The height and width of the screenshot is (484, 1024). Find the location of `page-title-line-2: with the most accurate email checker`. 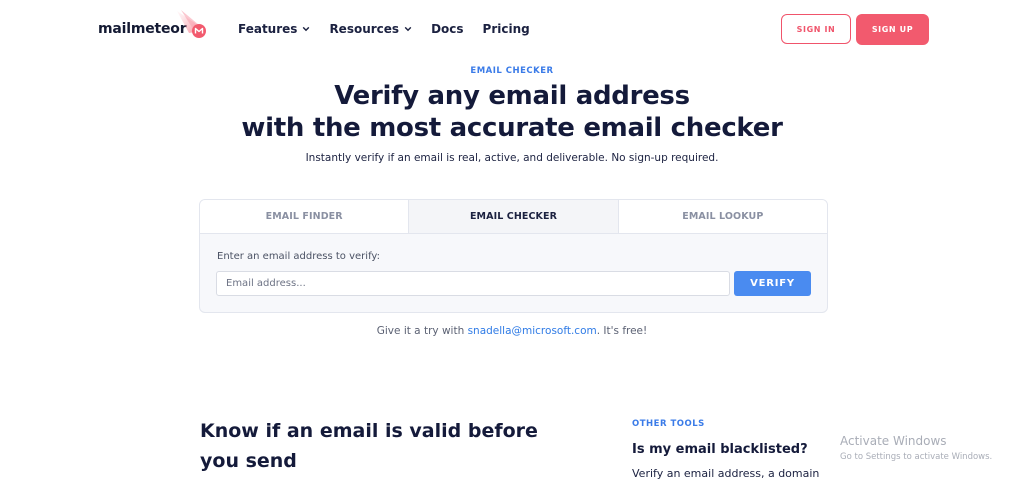

page-title-line-2: with the most accurate email checker is located at coordinates (512, 128).